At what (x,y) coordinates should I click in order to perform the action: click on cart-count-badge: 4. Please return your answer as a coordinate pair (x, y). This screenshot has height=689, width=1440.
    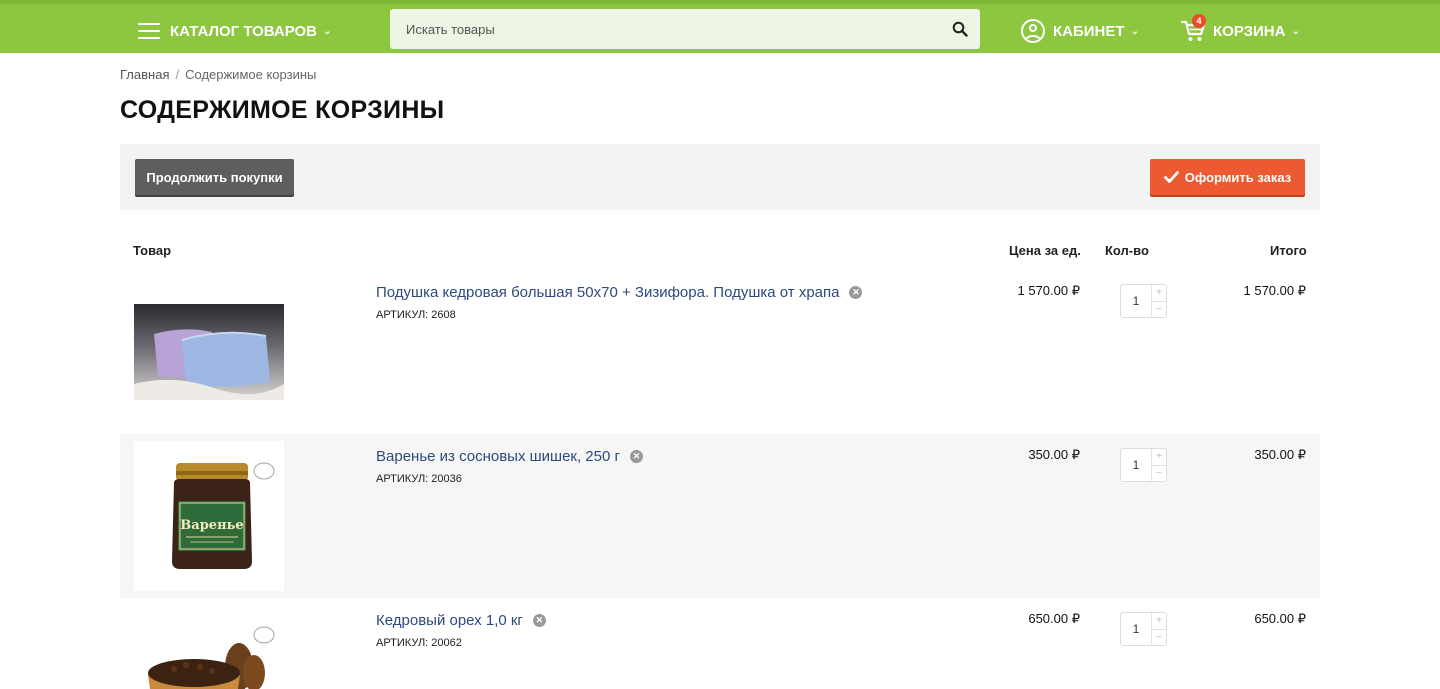
    Looking at the image, I should click on (1199, 21).